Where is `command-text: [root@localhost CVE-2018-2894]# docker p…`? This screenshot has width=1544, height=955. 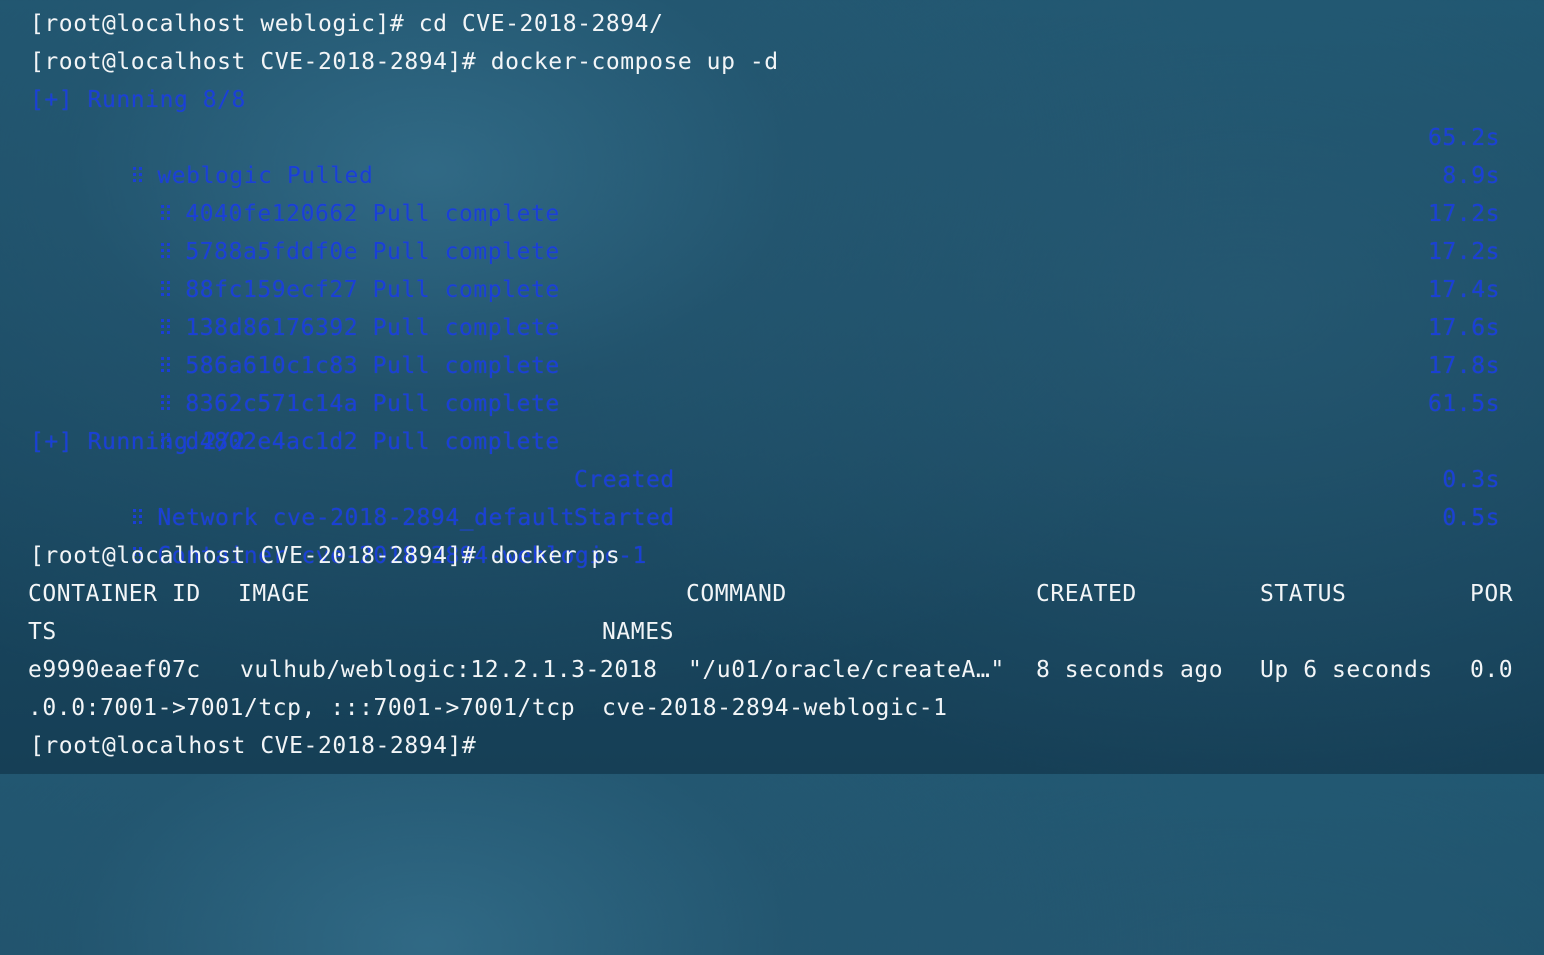
command-text: [root@localhost CVE-2018-2894]# docker p… is located at coordinates (325, 556).